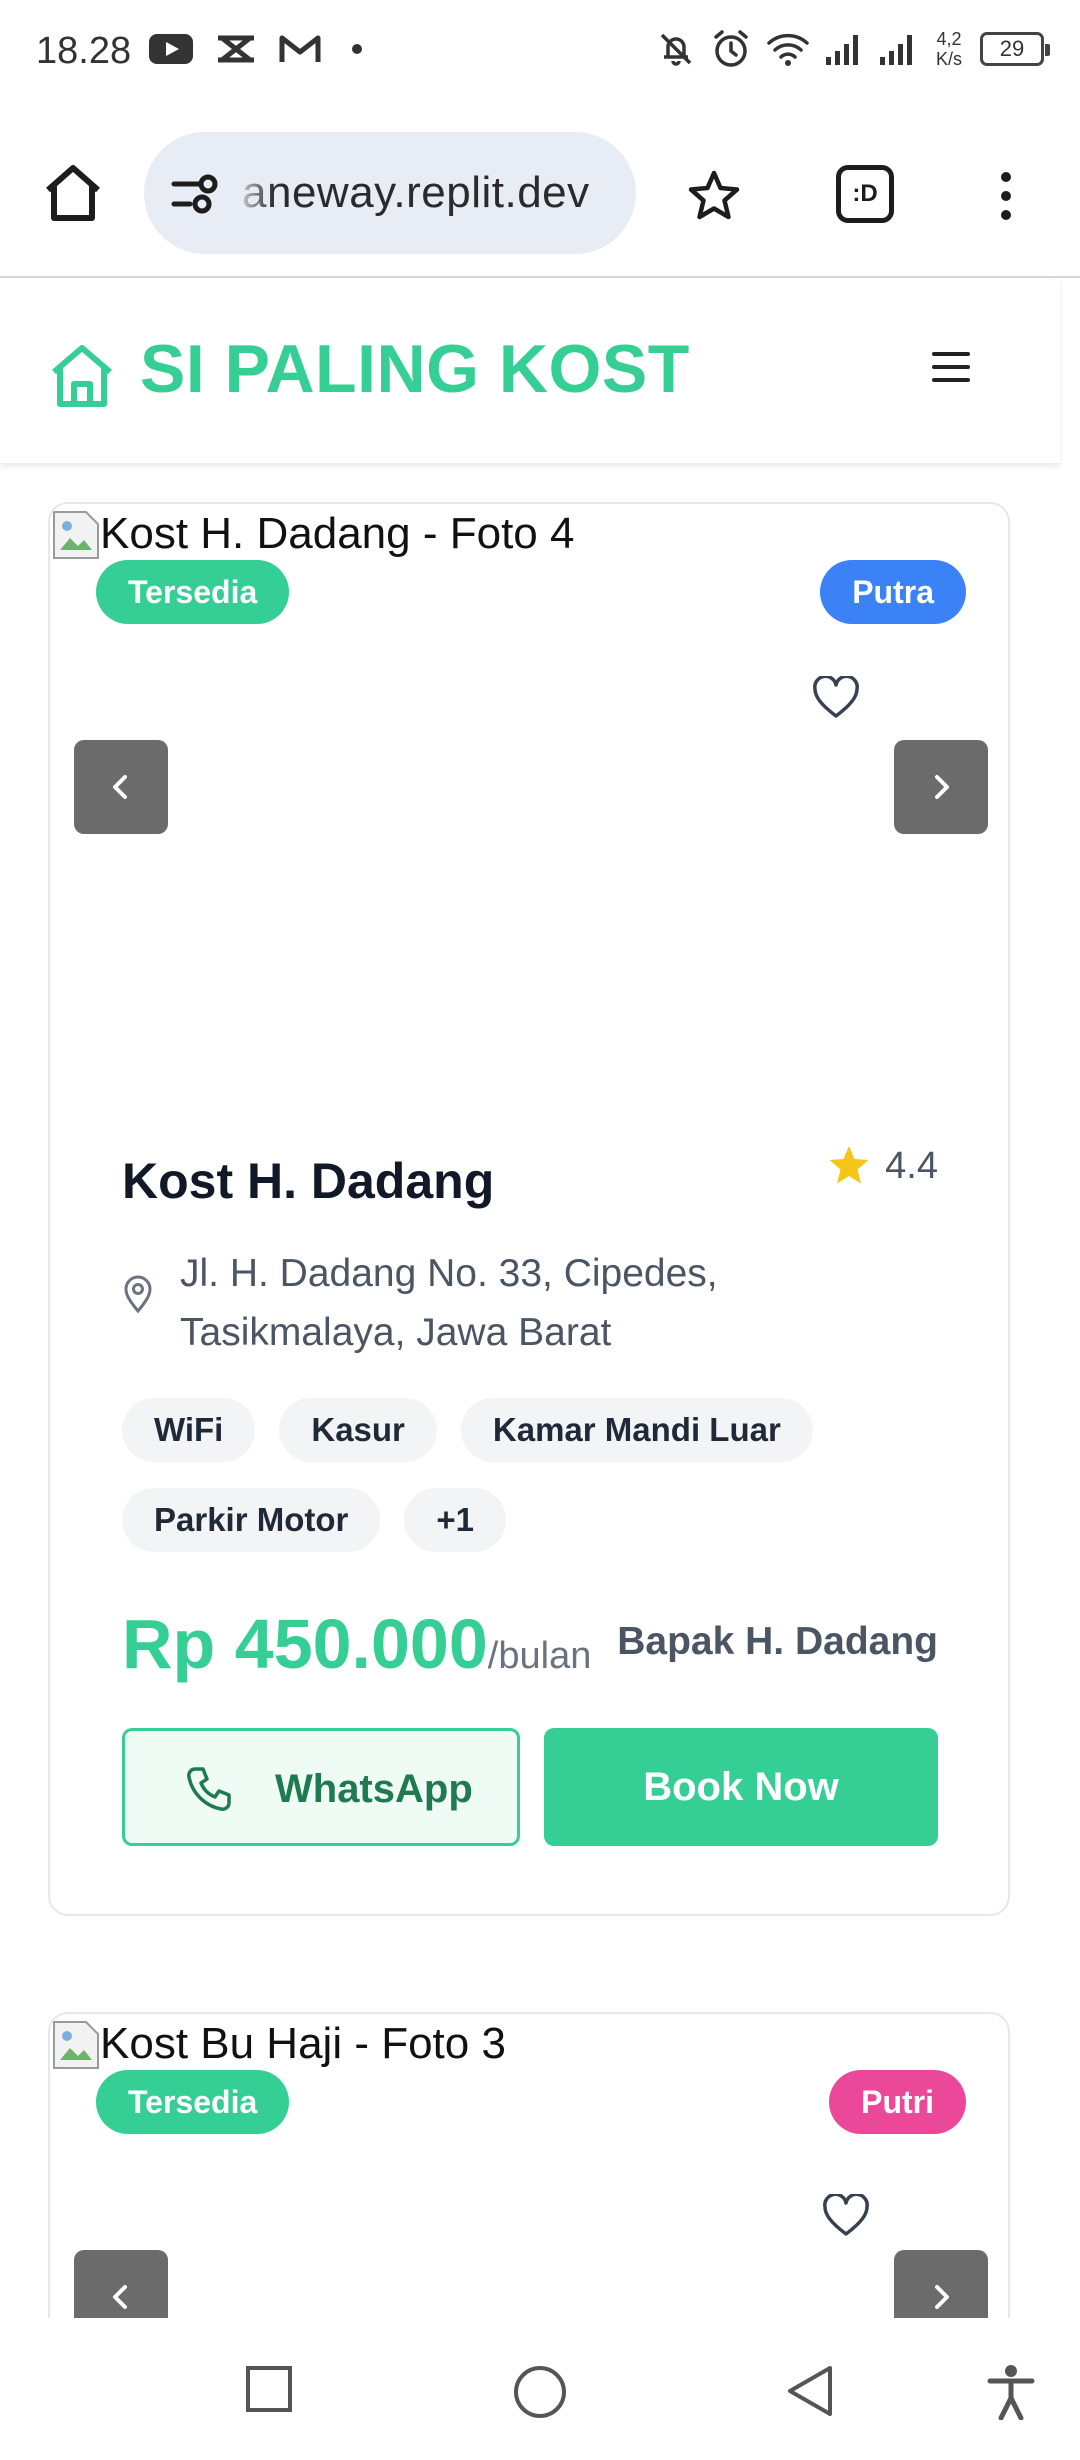  Describe the element at coordinates (337, 533) in the screenshot. I see `image-alt-text: Kost H. Dadang - Foto 4` at that location.